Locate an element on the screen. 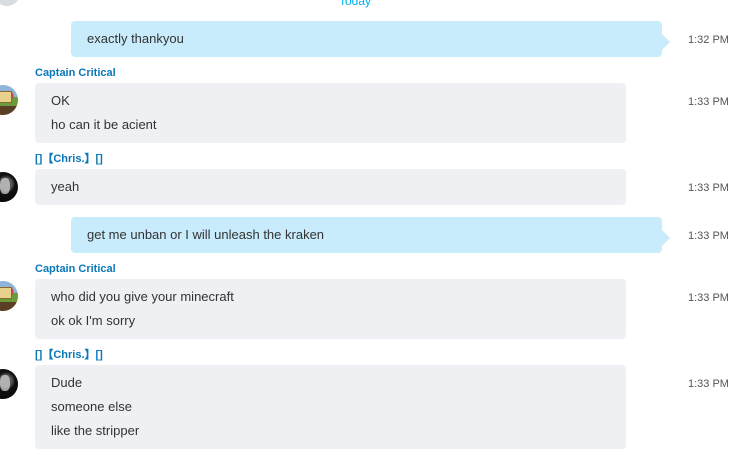 This screenshot has width=744, height=450. message-bubble-incoming: Dude someone else like the stripper is located at coordinates (330, 407).